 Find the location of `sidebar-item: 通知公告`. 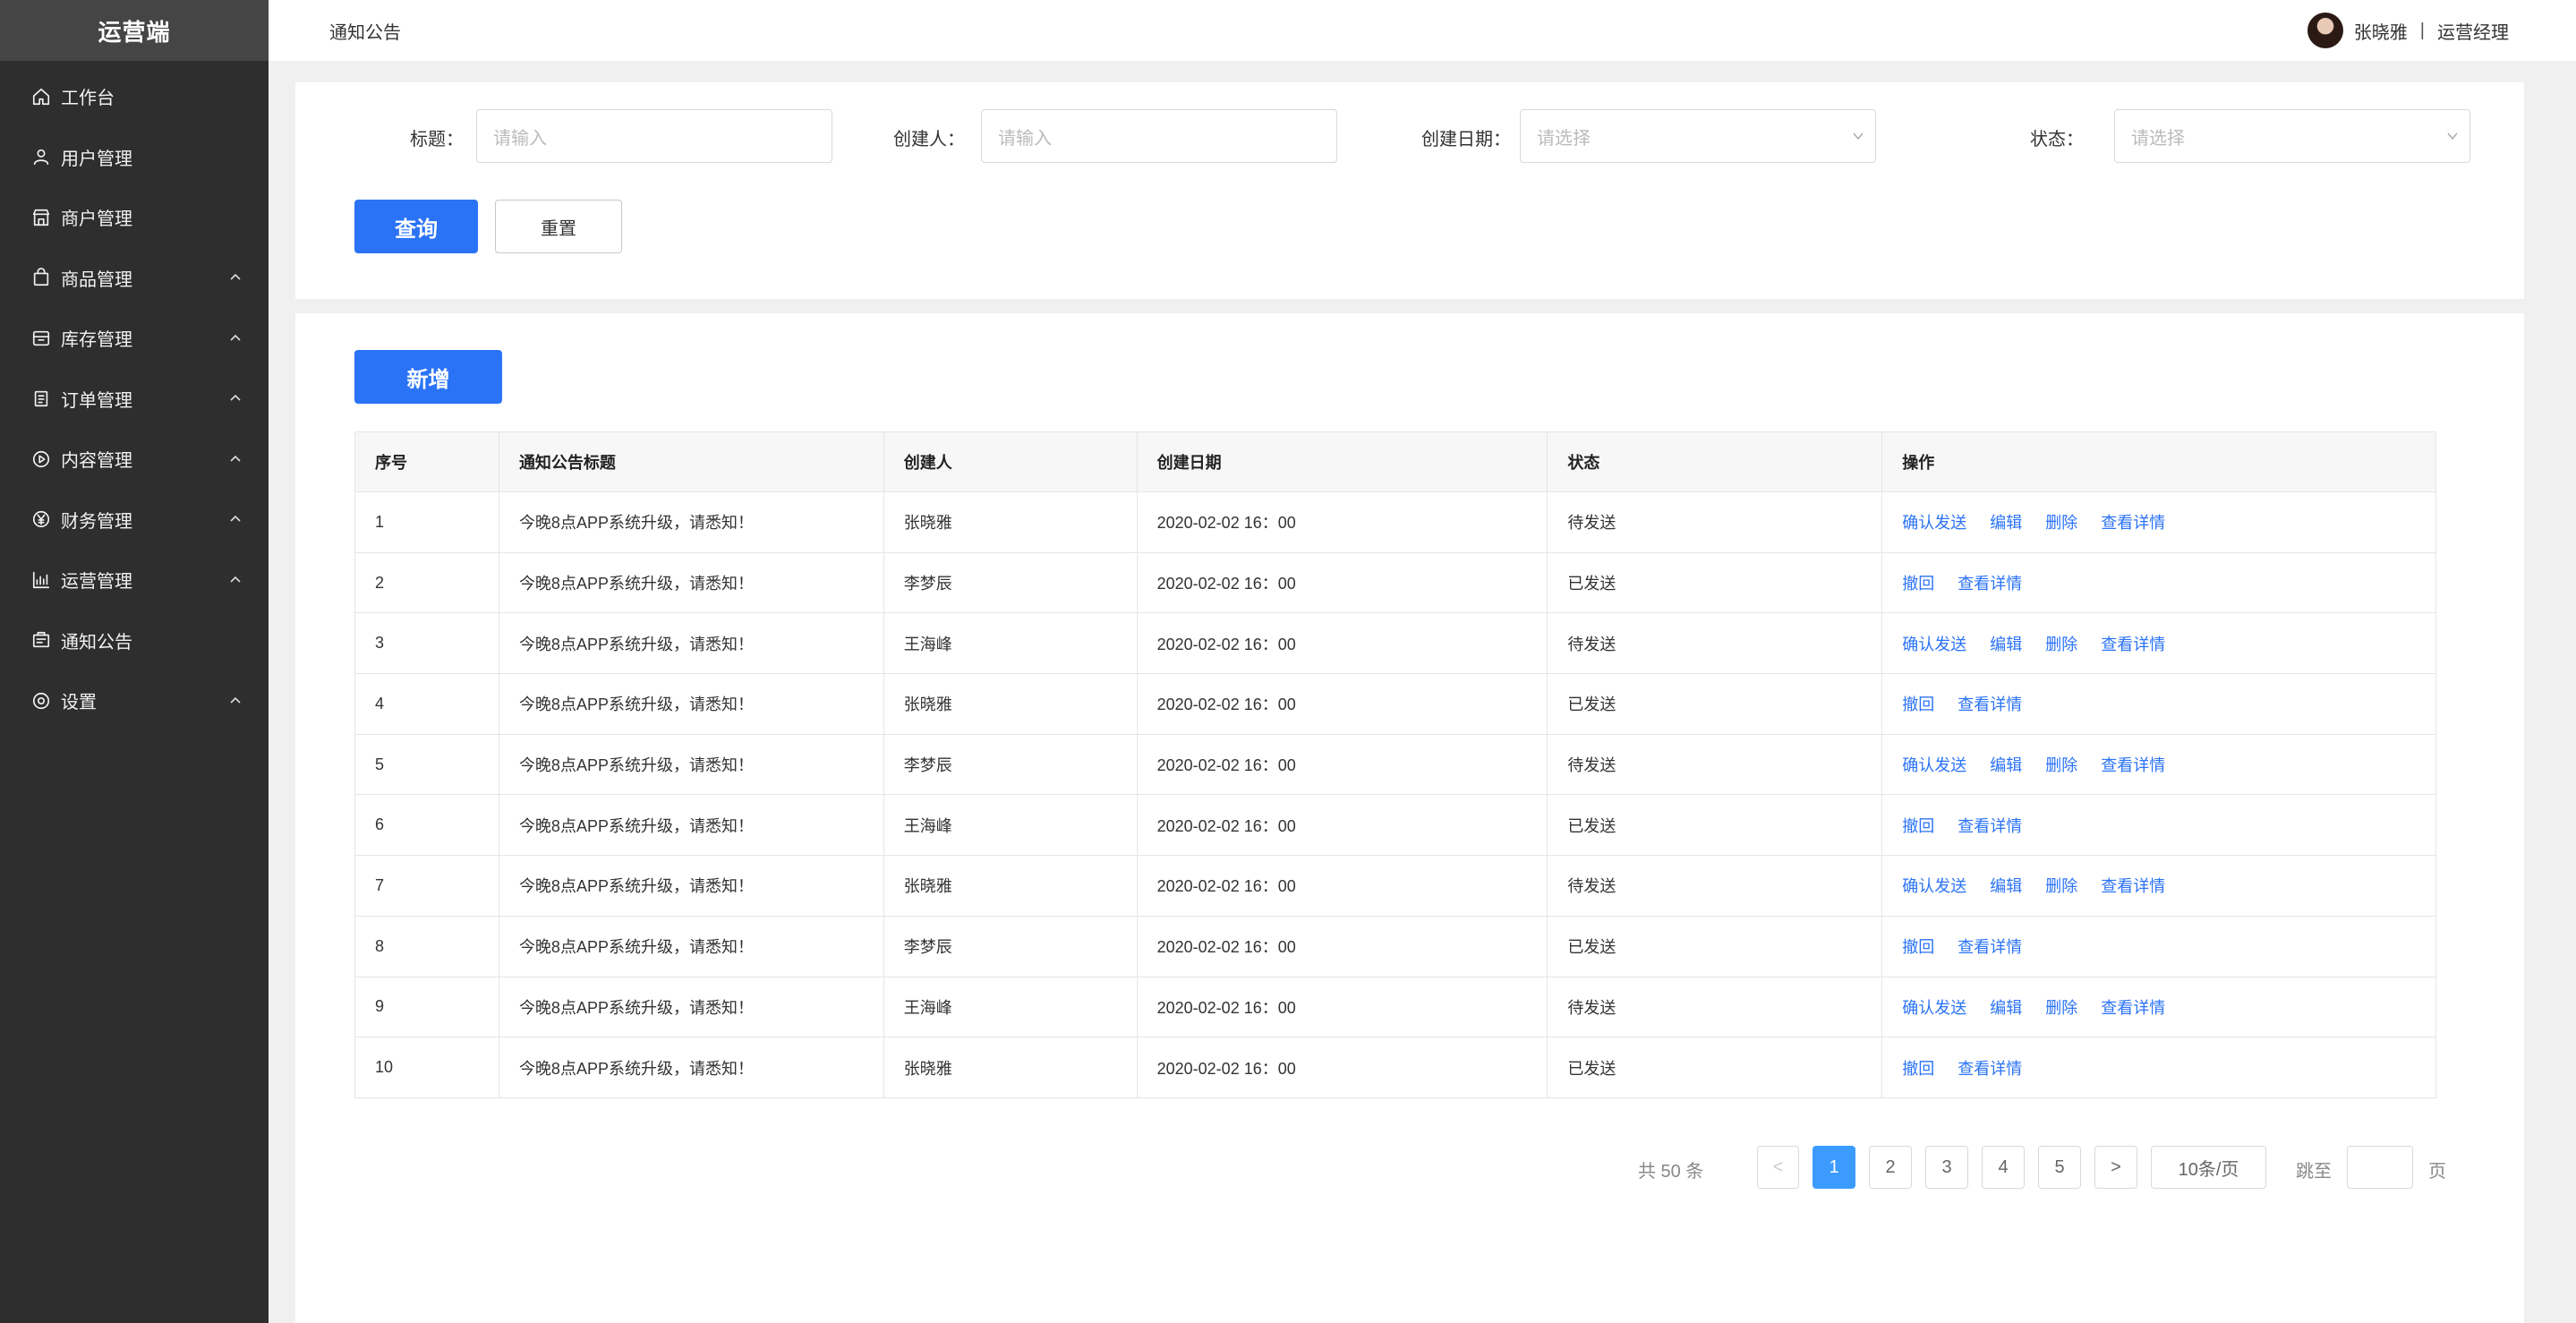

sidebar-item: 通知公告 is located at coordinates (134, 641).